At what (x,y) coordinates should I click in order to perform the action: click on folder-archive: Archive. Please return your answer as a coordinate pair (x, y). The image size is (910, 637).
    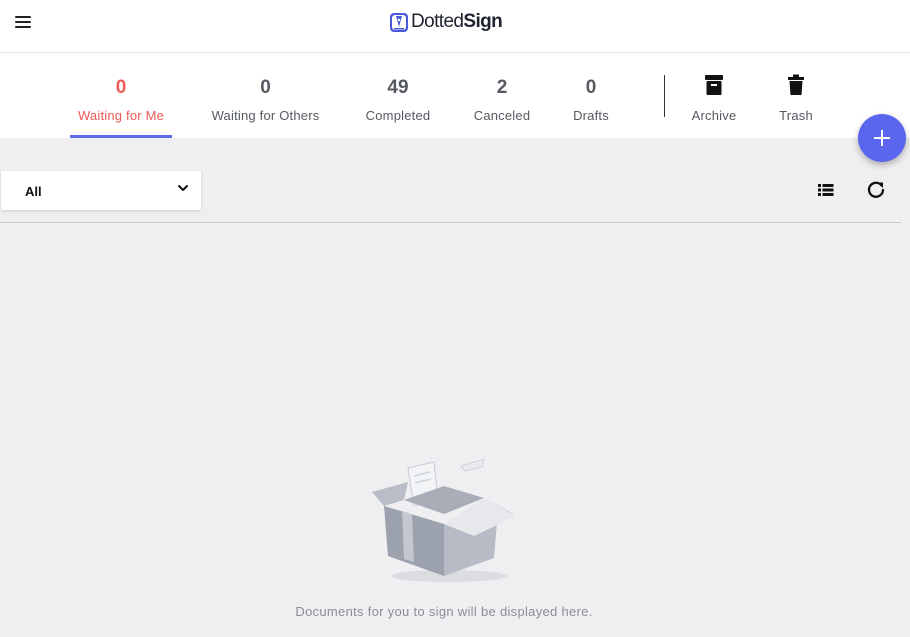
    Looking at the image, I should click on (714, 95).